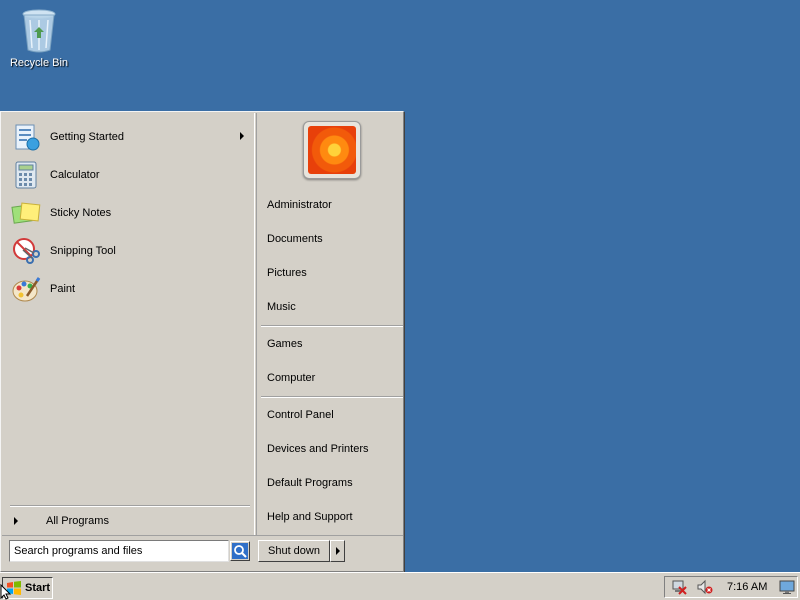  Describe the element at coordinates (747, 587) in the screenshot. I see `clock: 7:16 AM` at that location.